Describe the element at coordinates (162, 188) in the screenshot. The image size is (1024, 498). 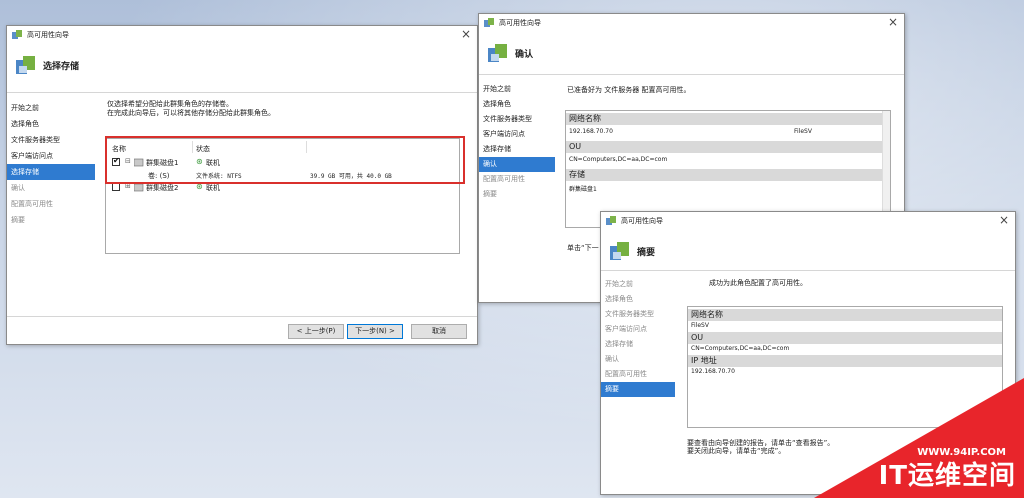
I see `disk2-name: 群集磁盘2` at that location.